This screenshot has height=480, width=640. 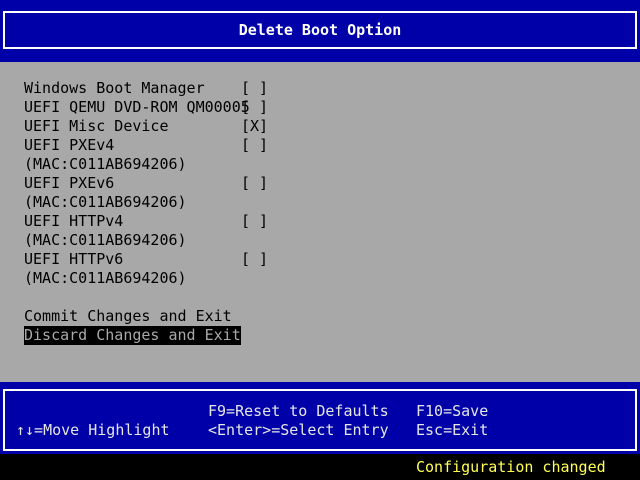 I want to click on help-move-highlight: ↑↓=Move Highlight, so click(x=93, y=430).